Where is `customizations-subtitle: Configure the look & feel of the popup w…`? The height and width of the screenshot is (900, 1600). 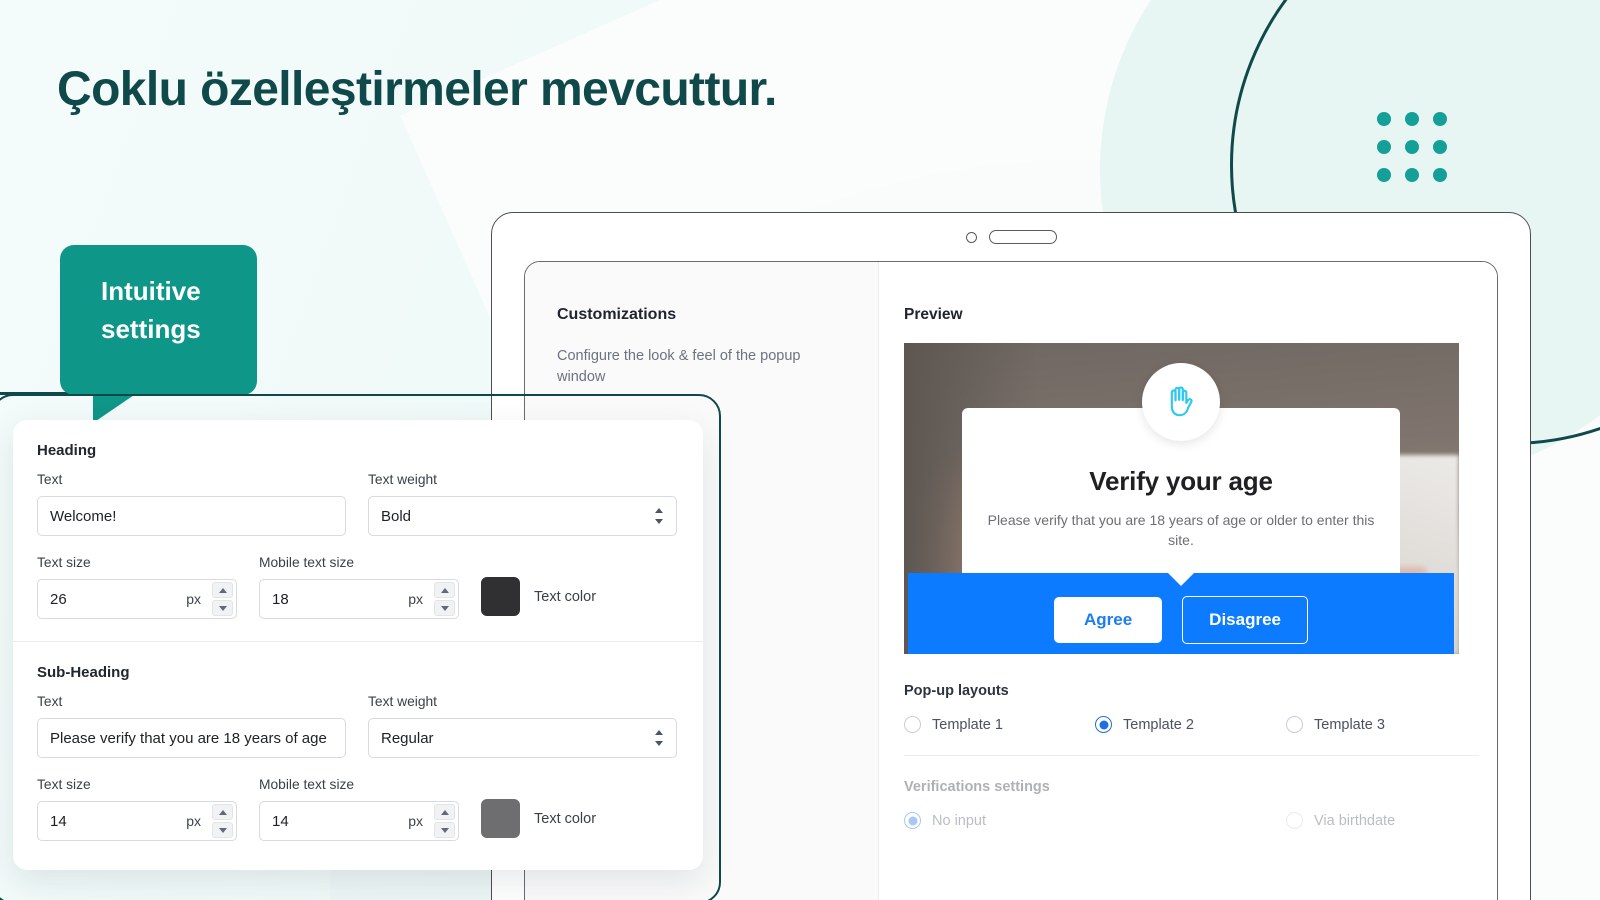
customizations-subtitle: Configure the look & feel of the popup w… is located at coordinates (679, 366).